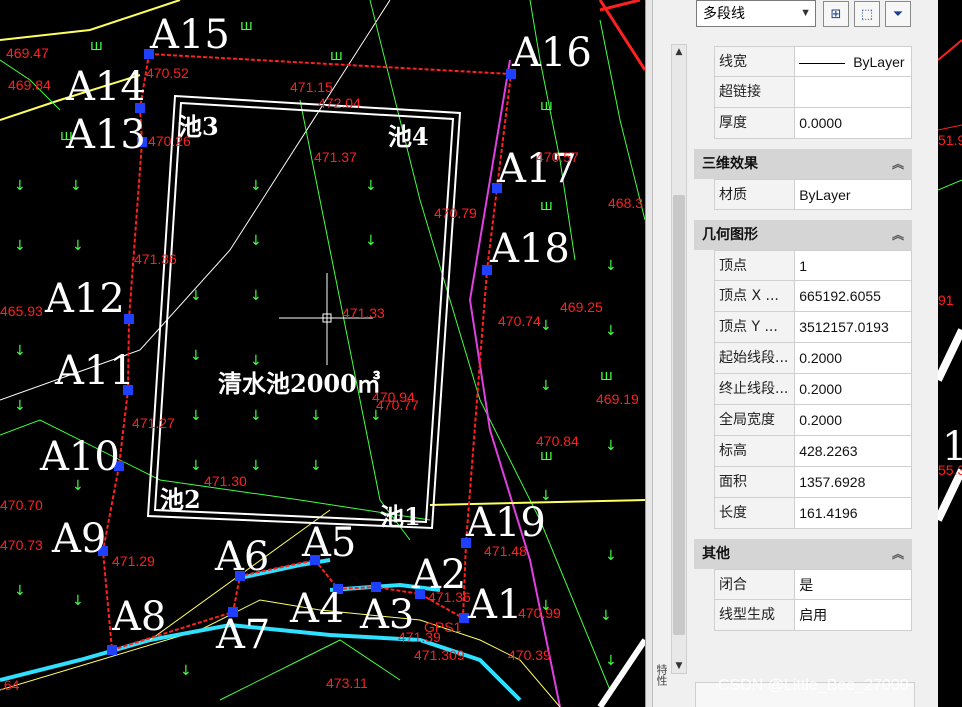 The image size is (962, 707). I want to click on cad-drawing-canvas-right: 1 51.9 91 55.3, so click(950, 353).